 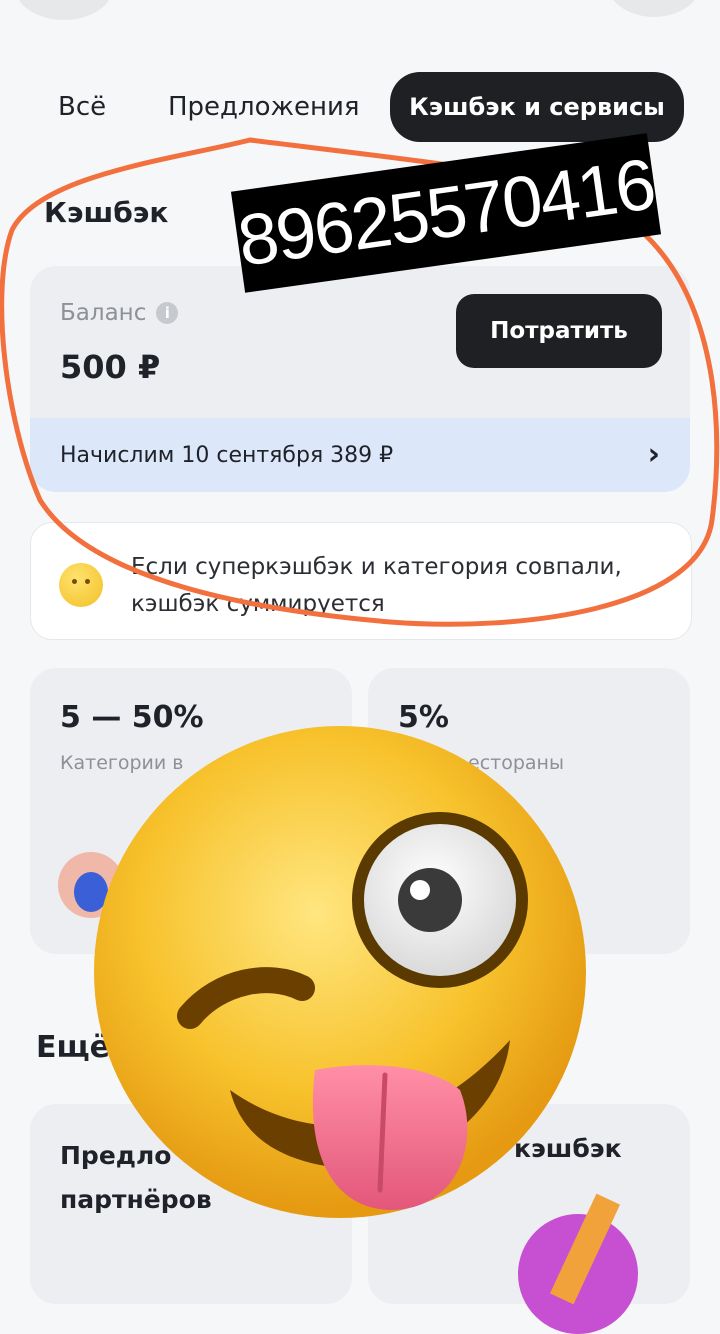 What do you see at coordinates (81, 585) in the screenshot?
I see `smile-icon` at bounding box center [81, 585].